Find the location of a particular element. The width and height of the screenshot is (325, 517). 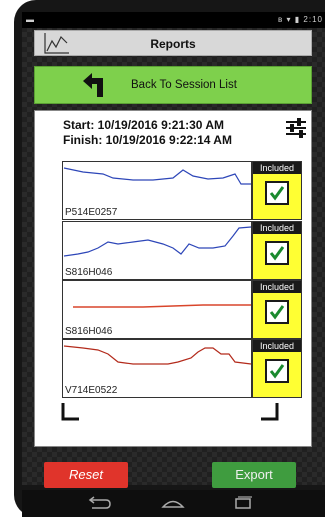

back-to-session-list-button: Back To Session List is located at coordinates (173, 85).